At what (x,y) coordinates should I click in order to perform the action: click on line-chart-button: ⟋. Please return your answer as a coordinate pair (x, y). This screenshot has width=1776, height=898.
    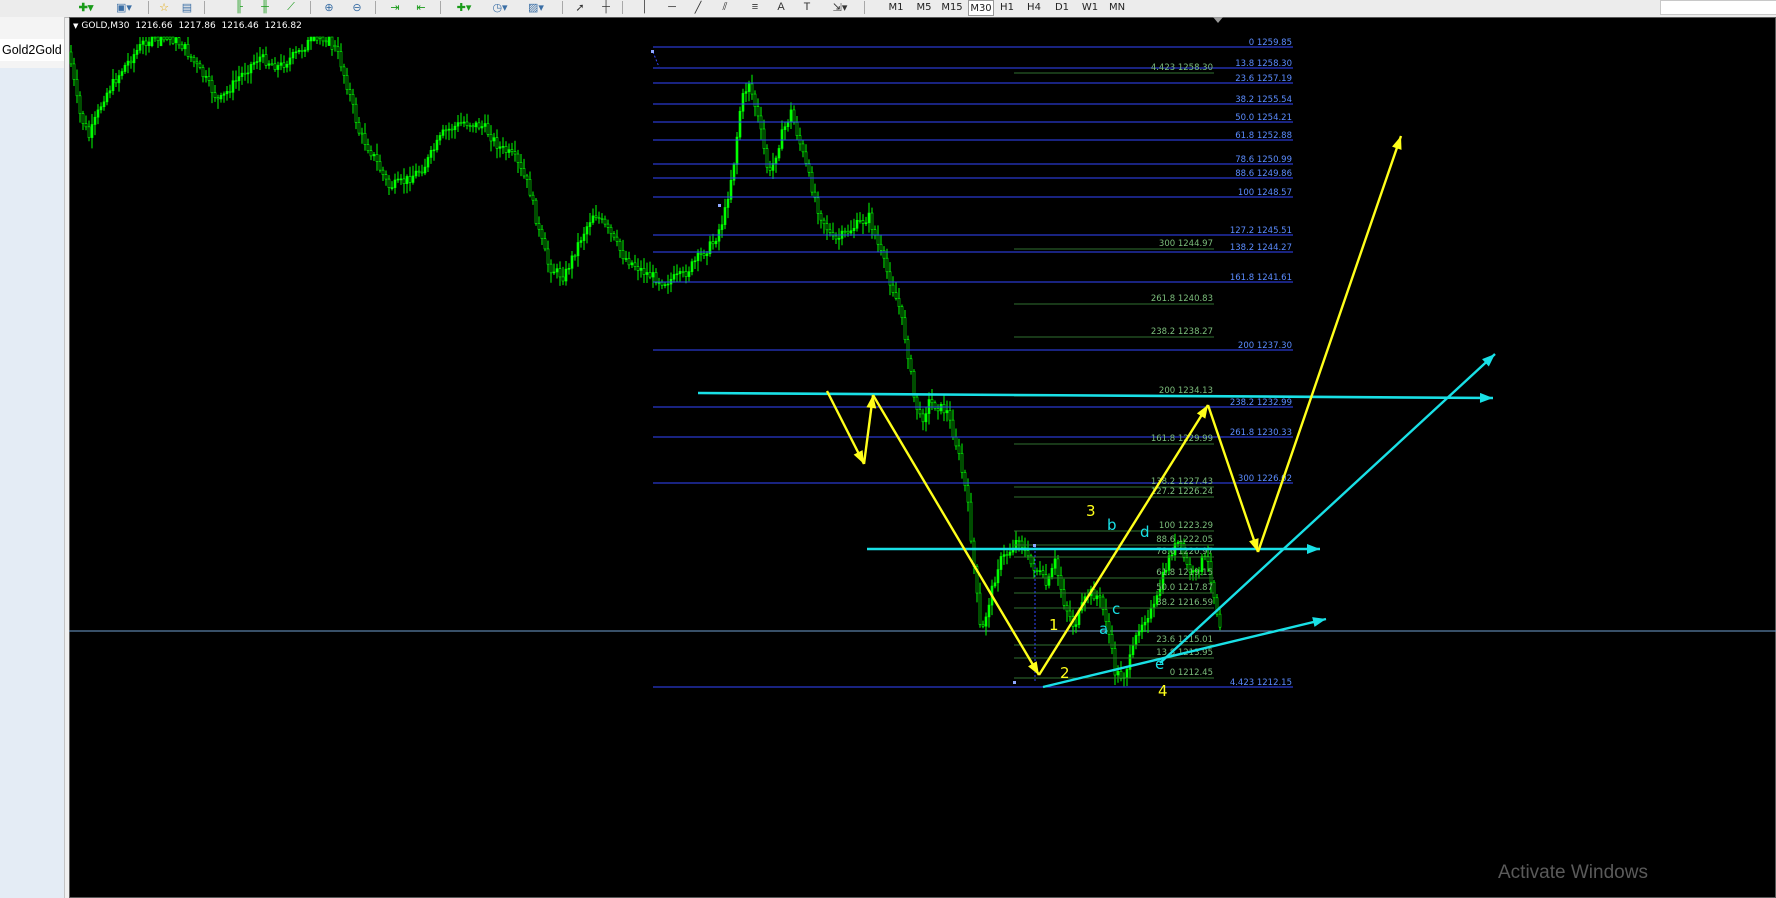
    Looking at the image, I should click on (291, 7).